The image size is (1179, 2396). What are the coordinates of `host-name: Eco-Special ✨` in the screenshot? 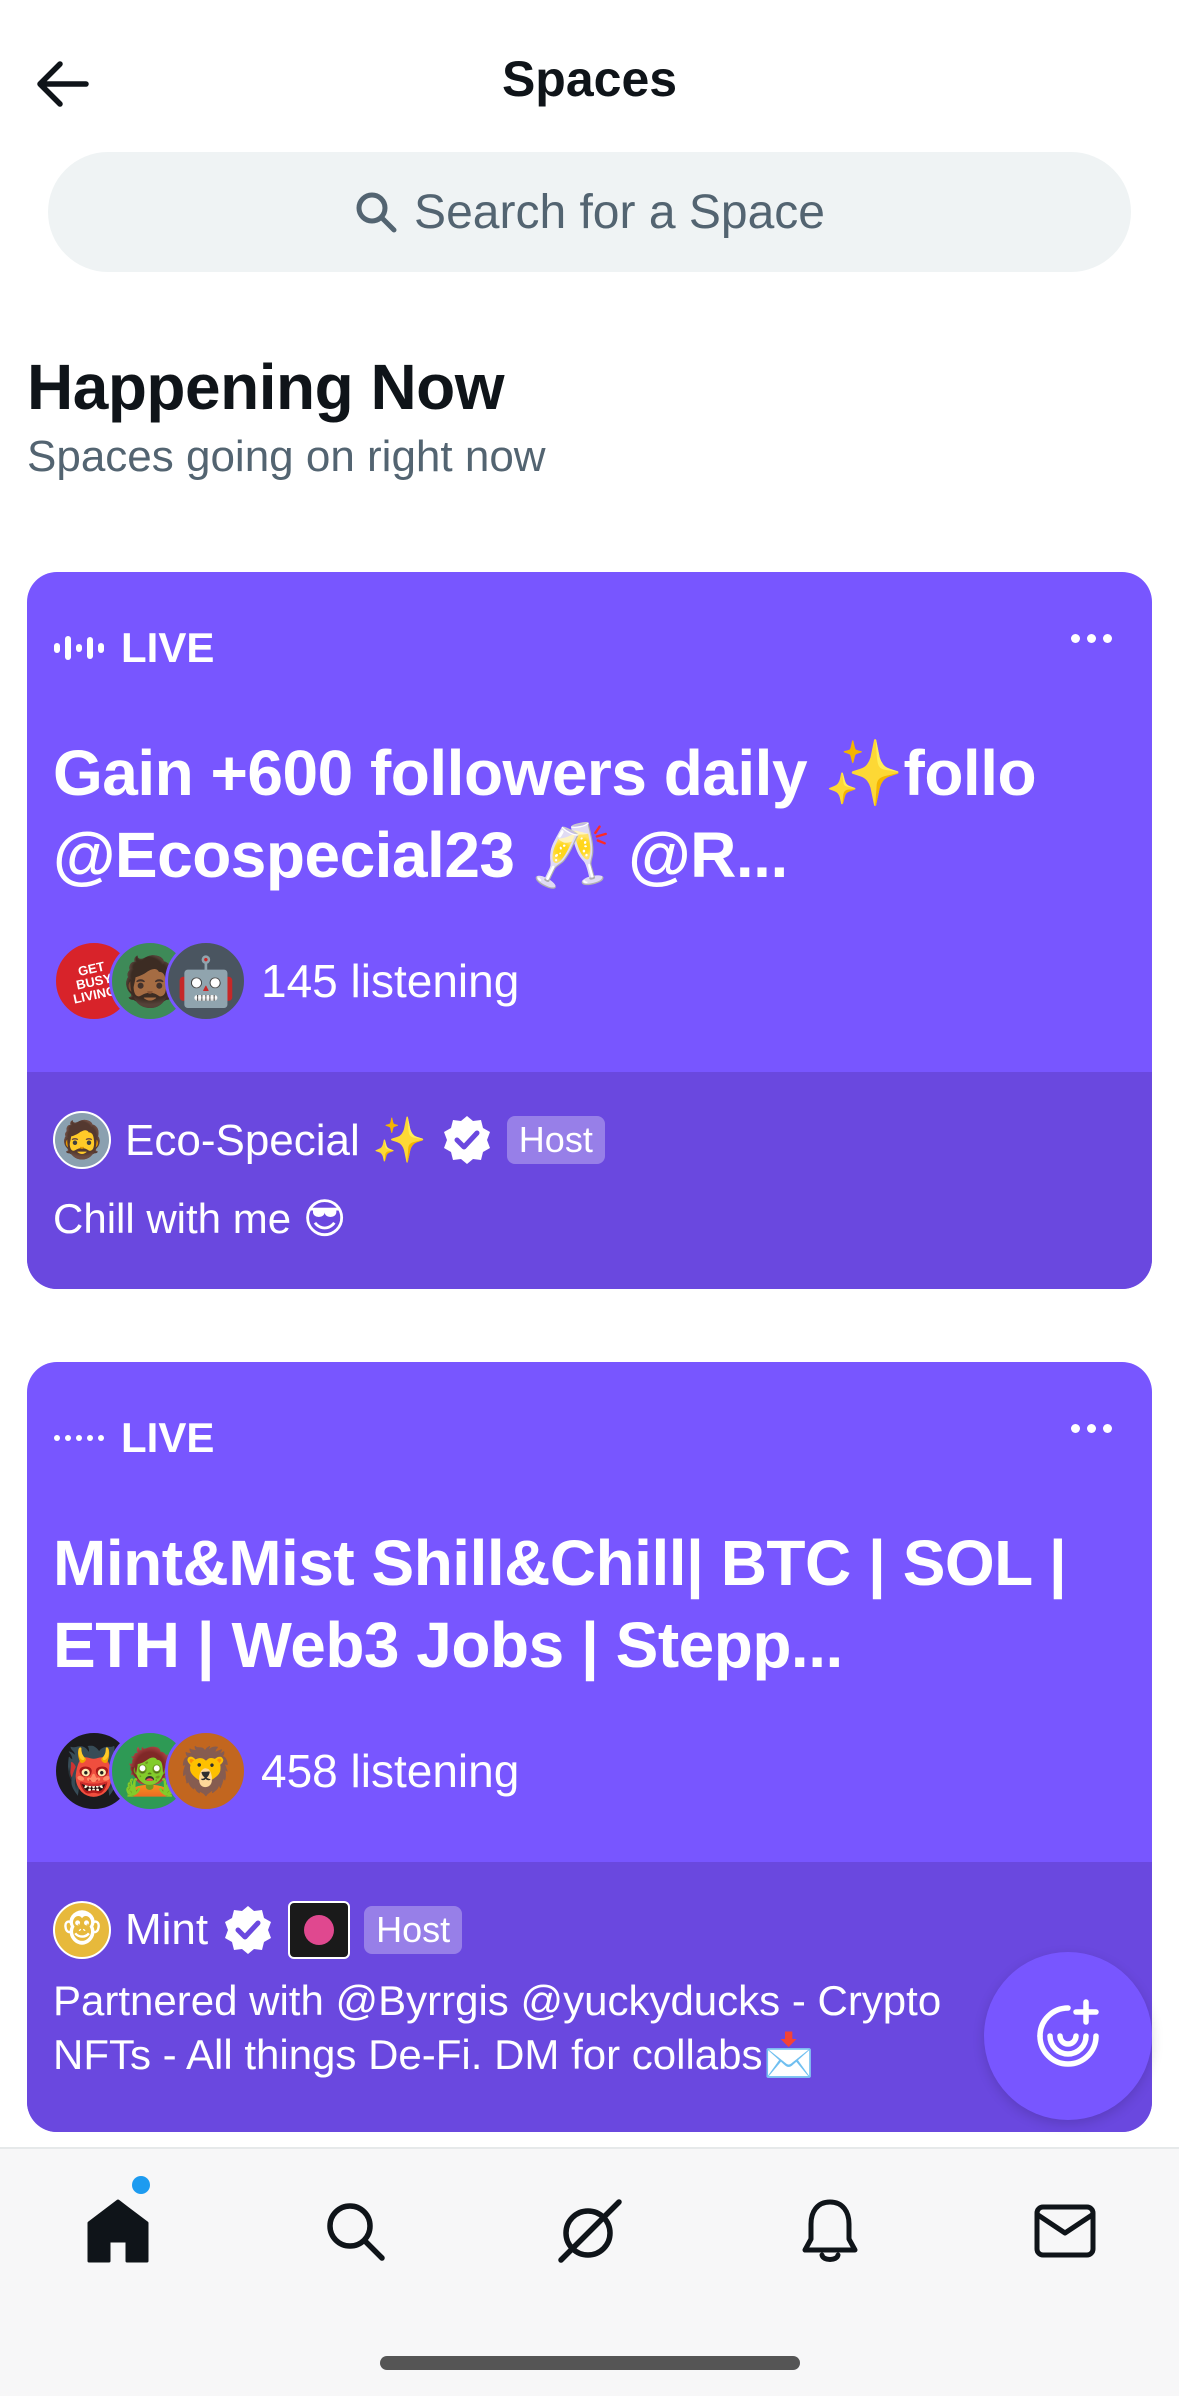 It's located at (276, 1140).